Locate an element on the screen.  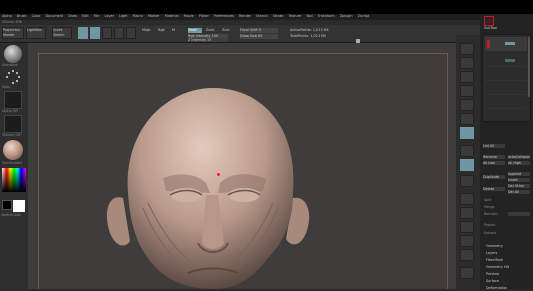
geometry-section: Geometry is located at coordinates (506, 246).